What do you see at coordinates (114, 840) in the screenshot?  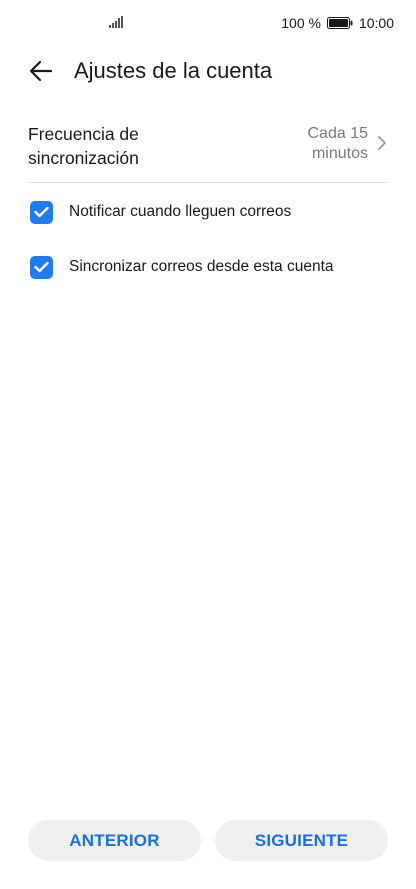 I see `previous-button: ANTERIOR` at bounding box center [114, 840].